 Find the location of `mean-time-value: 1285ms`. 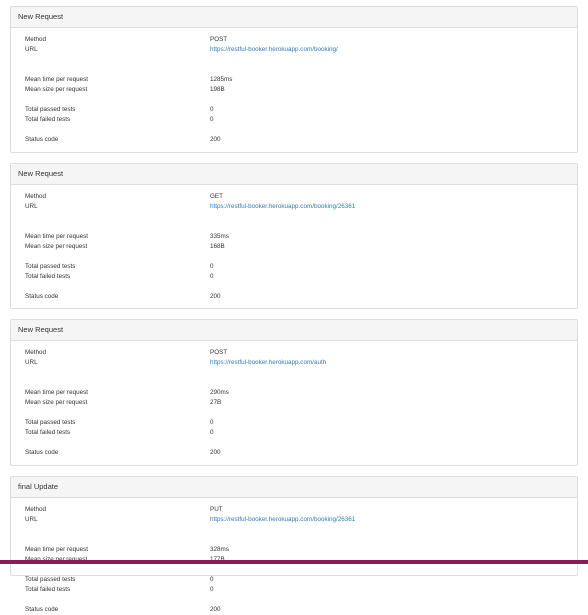

mean-time-value: 1285ms is located at coordinates (221, 79).